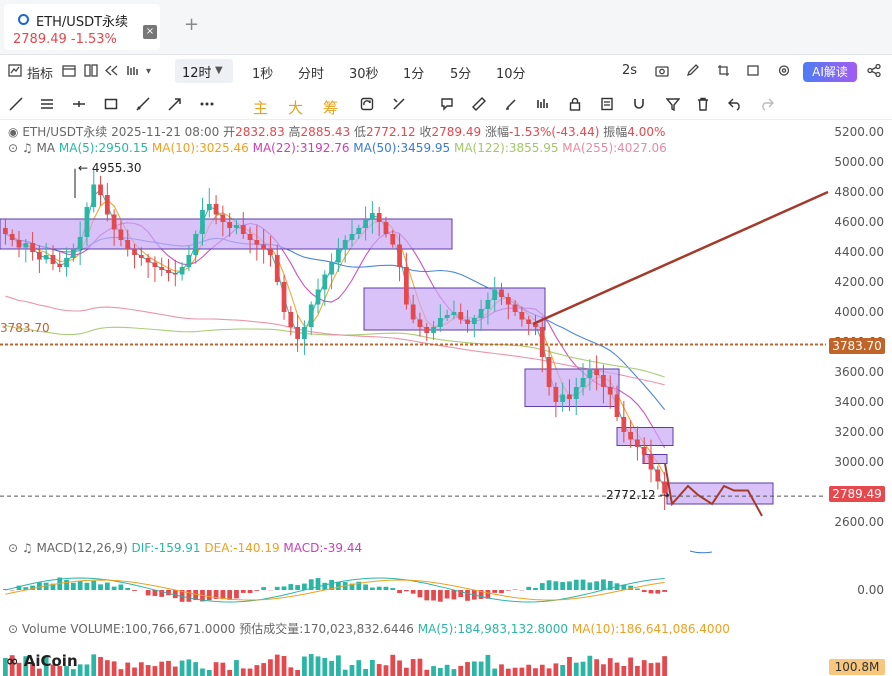 This screenshot has height=676, width=892. I want to click on chip-distribution-button: 筹, so click(330, 107).